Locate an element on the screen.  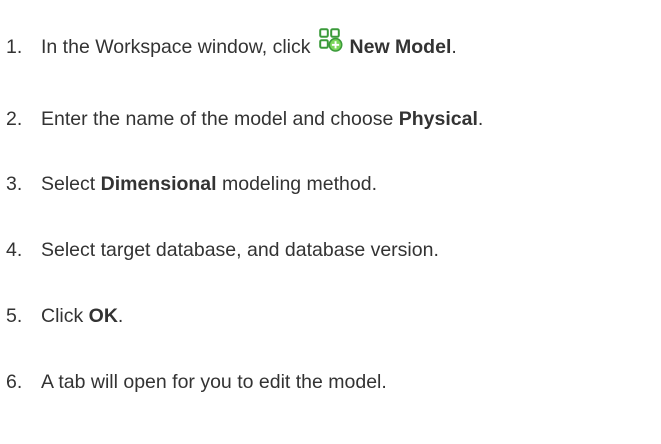
step-bold-term: Physical is located at coordinates (438, 118).